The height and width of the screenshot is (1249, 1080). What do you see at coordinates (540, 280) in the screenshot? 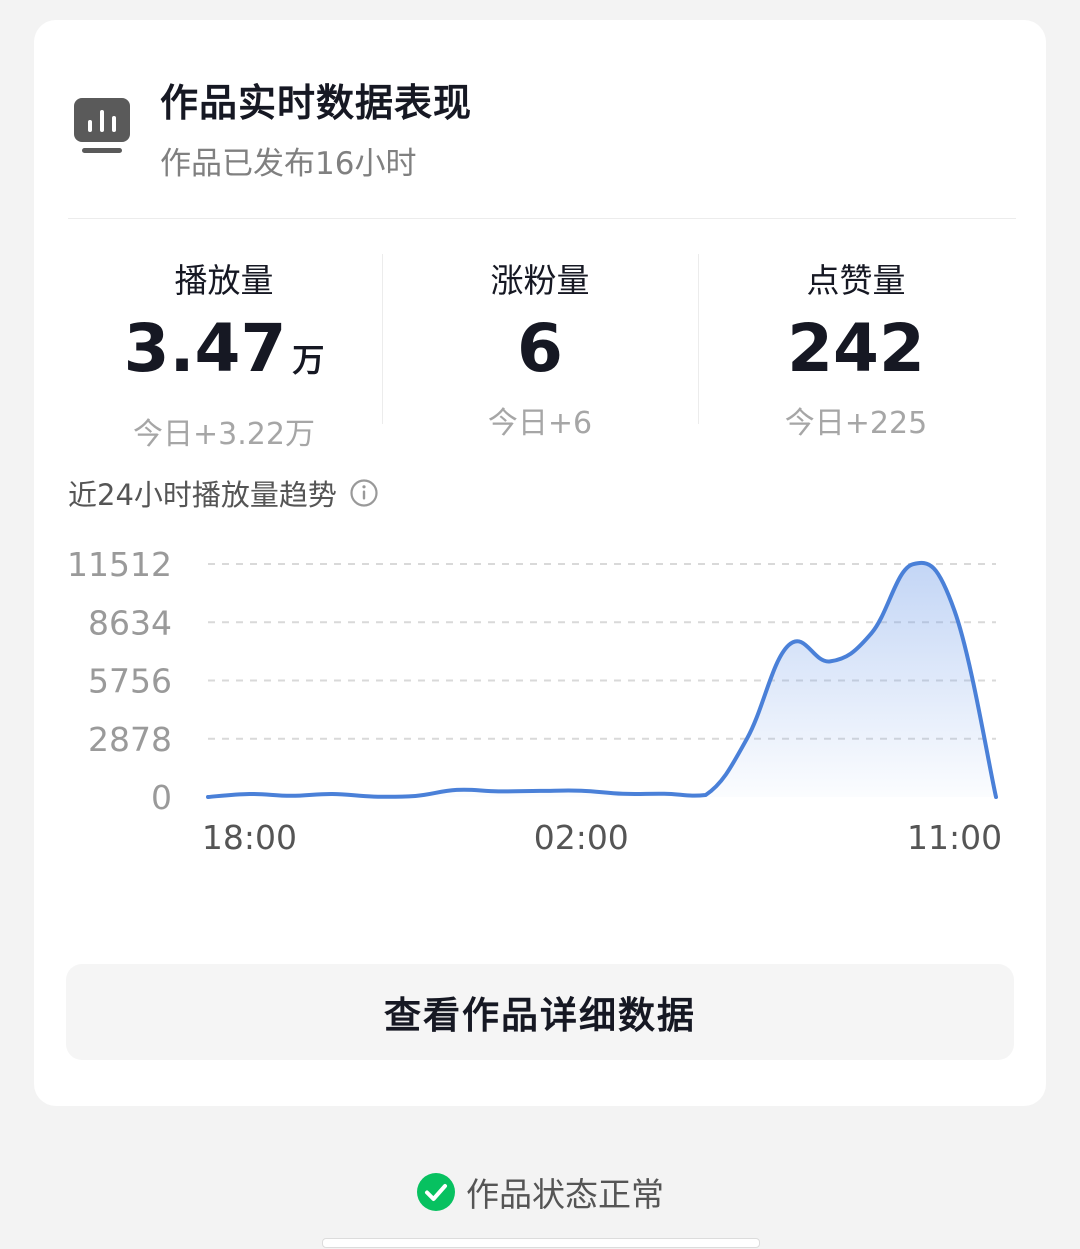
I see `stat-label: 涨粉量` at bounding box center [540, 280].